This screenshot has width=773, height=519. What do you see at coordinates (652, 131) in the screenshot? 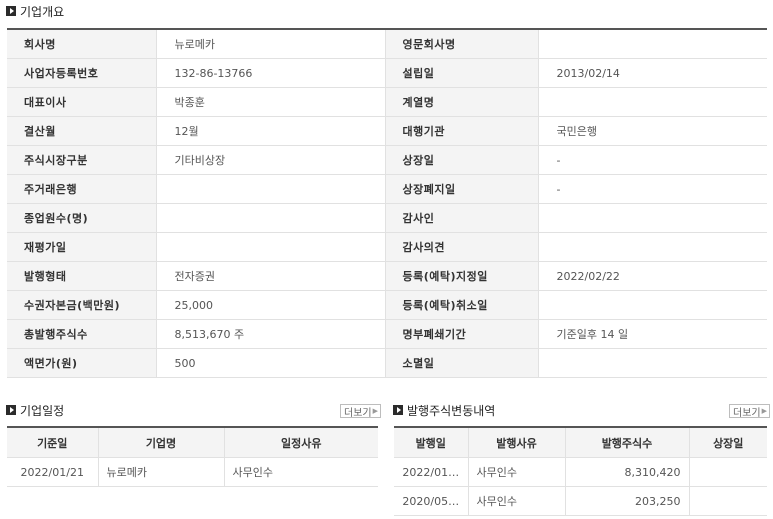
I see `overview-value: 국민은행` at bounding box center [652, 131].